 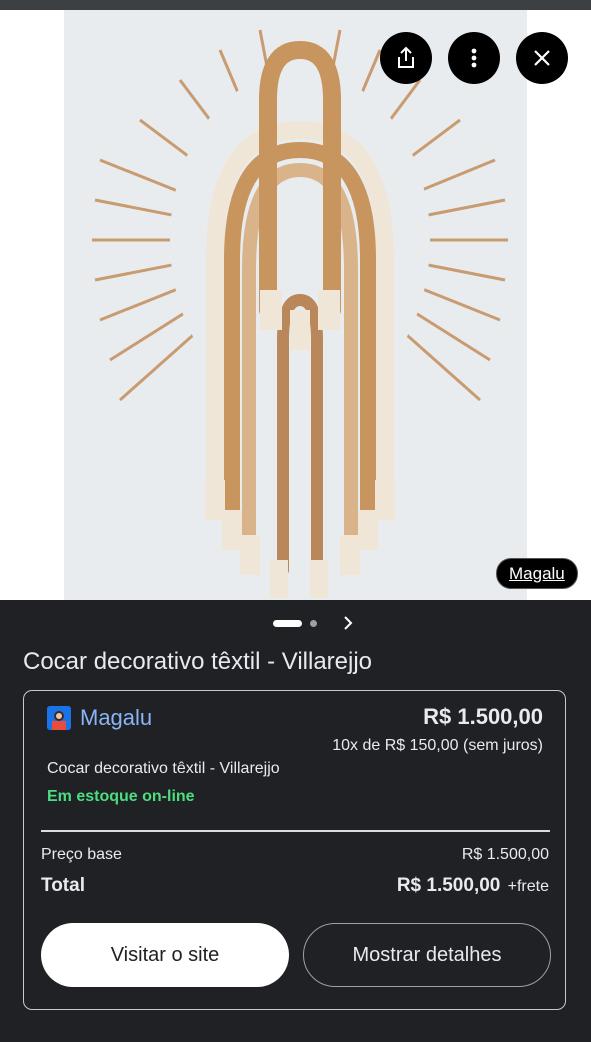 I want to click on divider, so click(x=295, y=831).